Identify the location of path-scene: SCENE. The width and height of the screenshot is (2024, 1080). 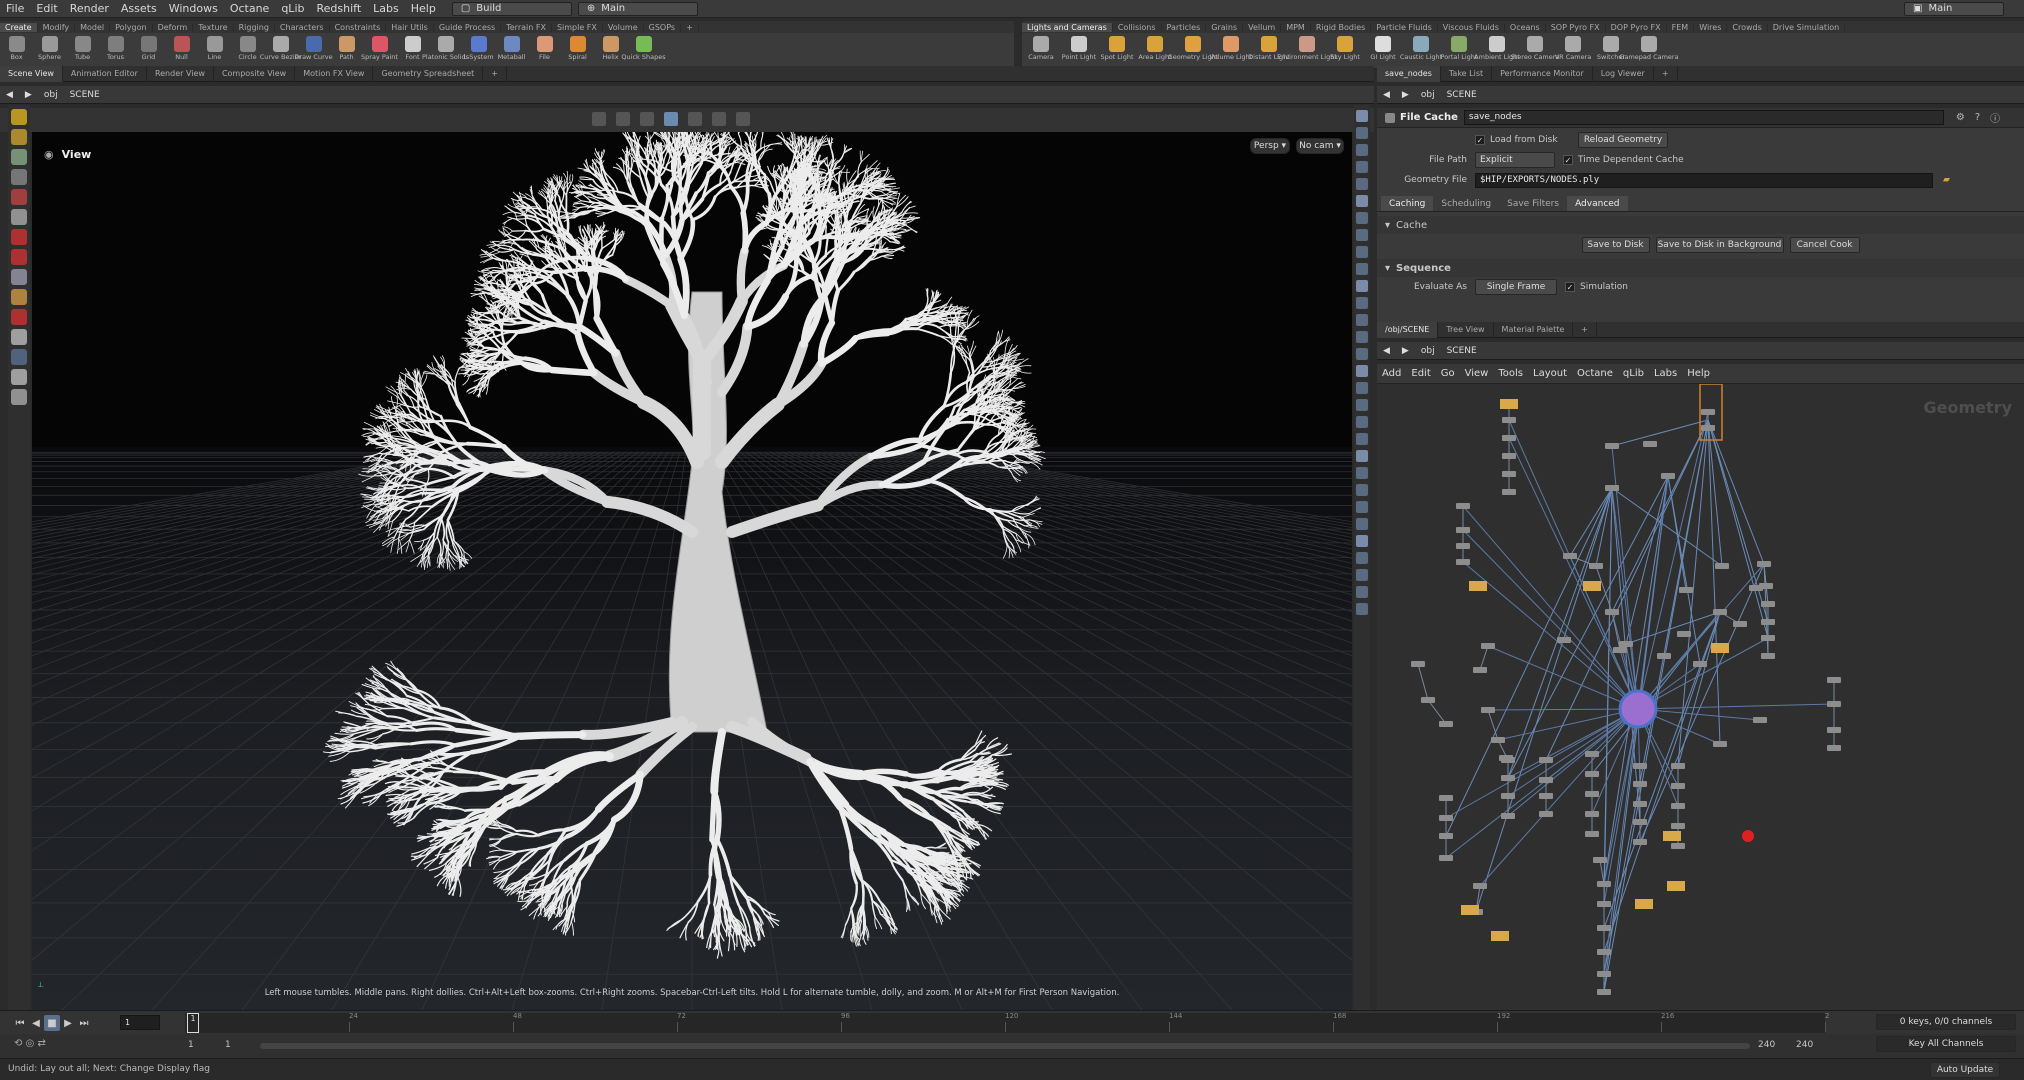
(1462, 351).